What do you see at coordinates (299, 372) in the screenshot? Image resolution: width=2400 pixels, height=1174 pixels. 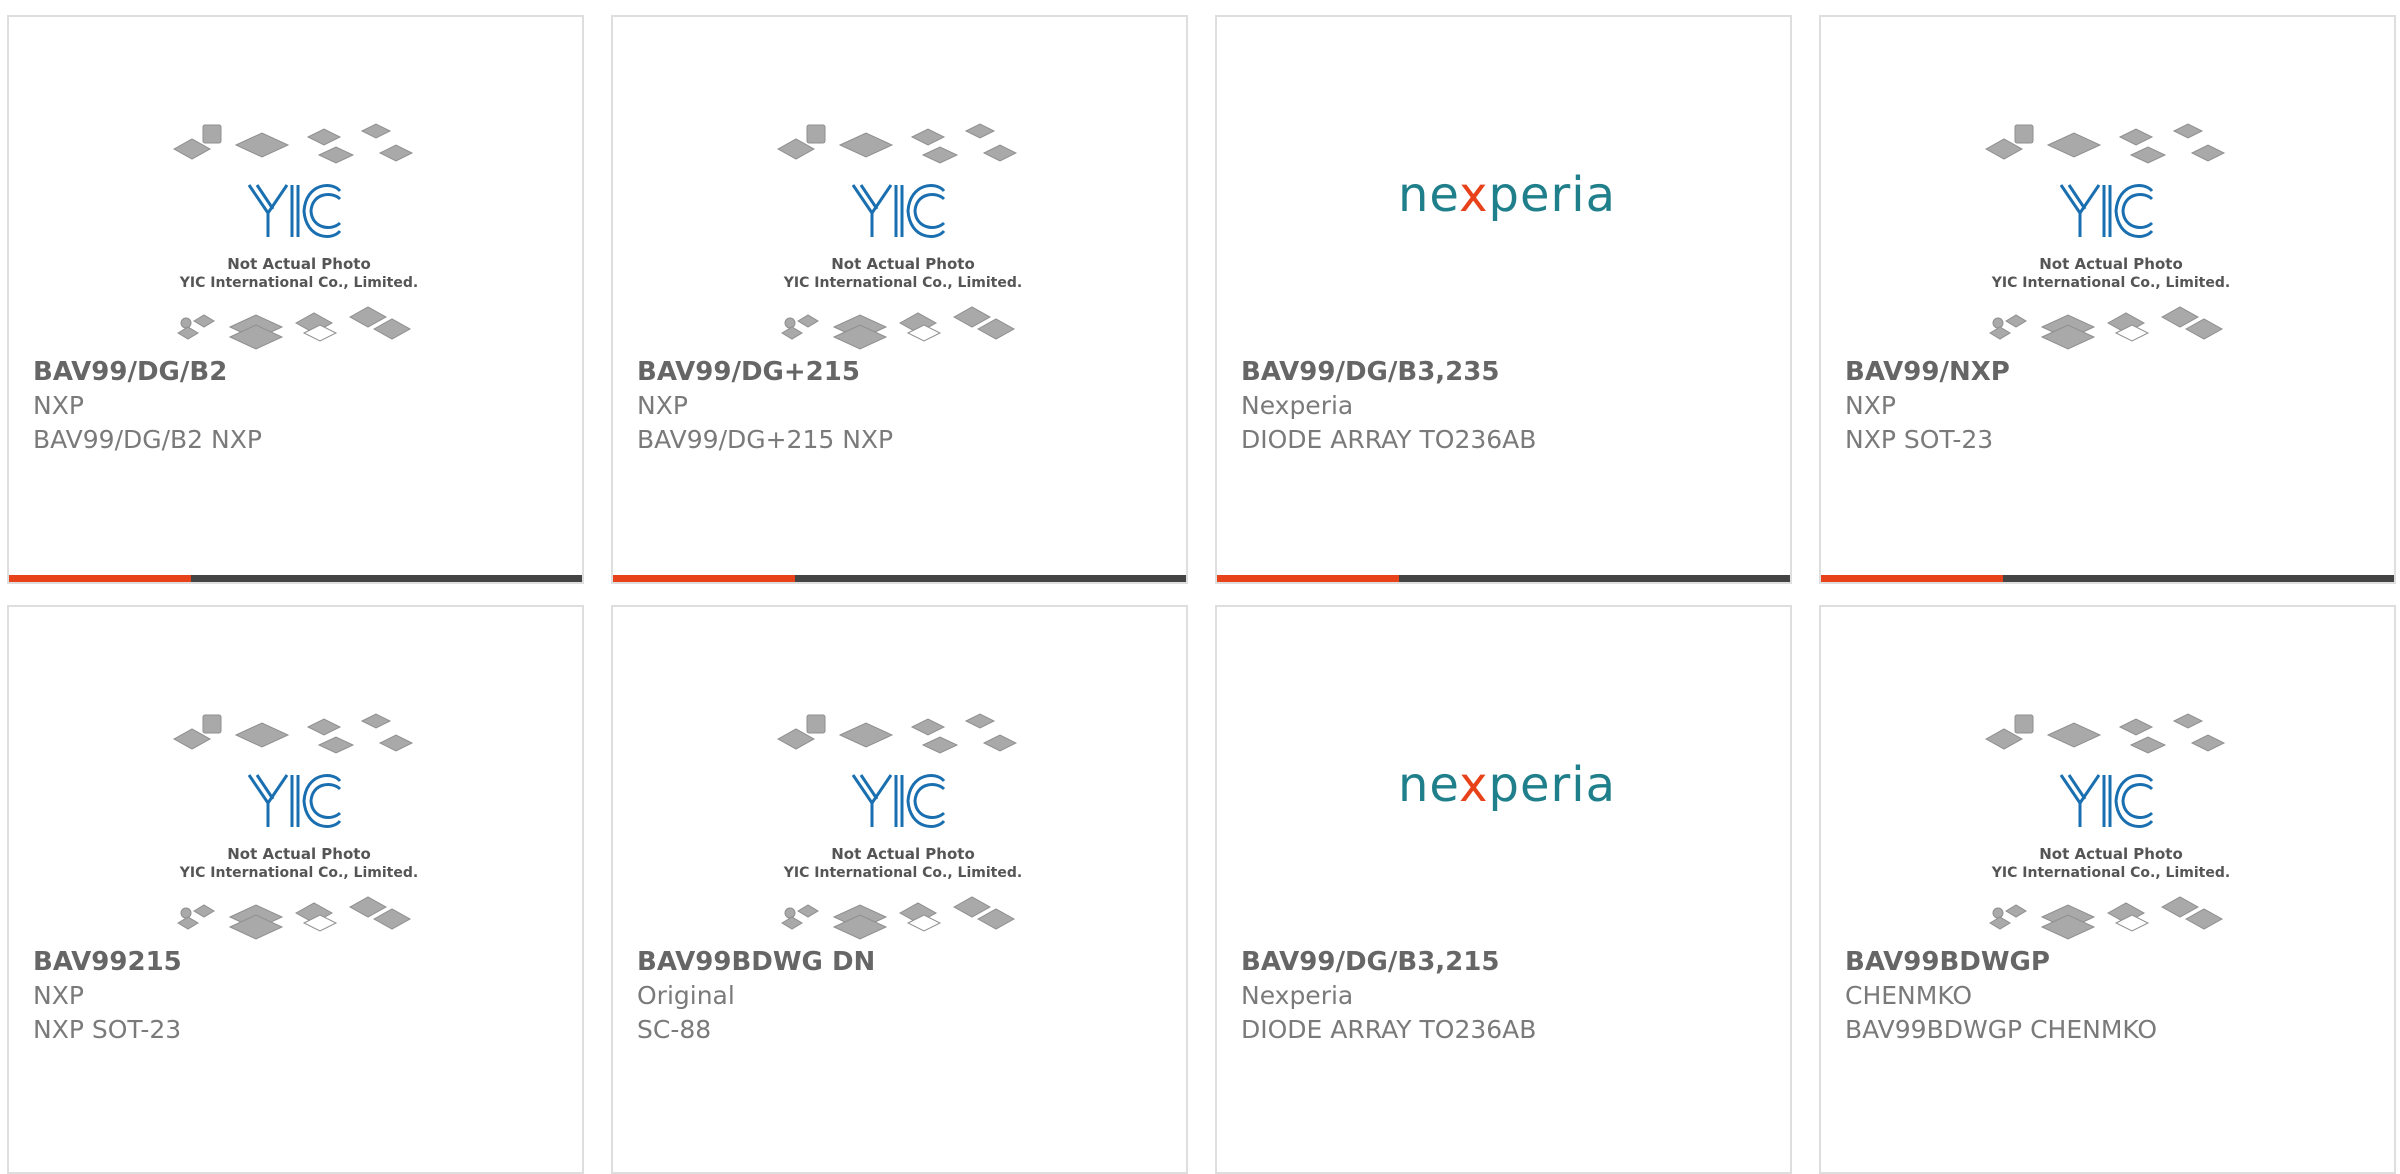 I see `part-number: BAV99/DG/B2` at bounding box center [299, 372].